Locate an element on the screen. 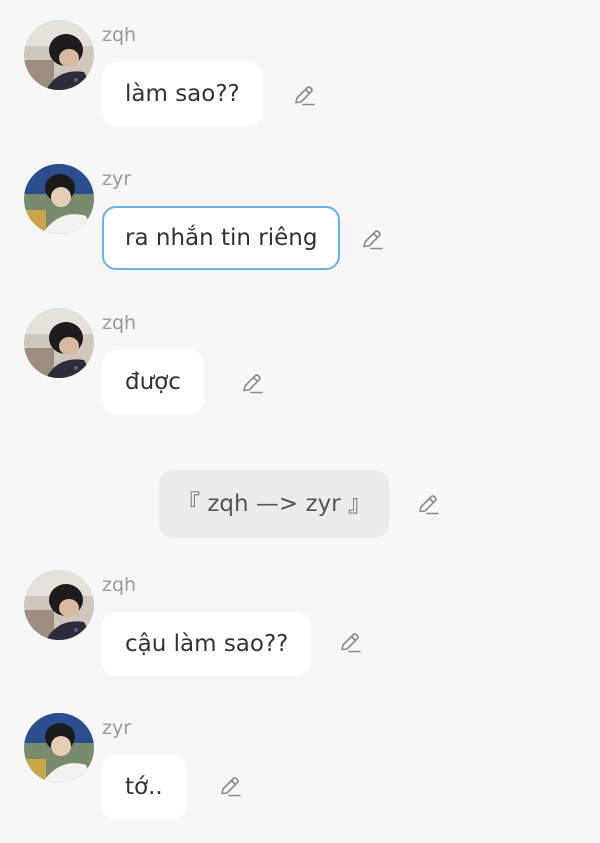  message-row: zqh được is located at coordinates (300, 363).